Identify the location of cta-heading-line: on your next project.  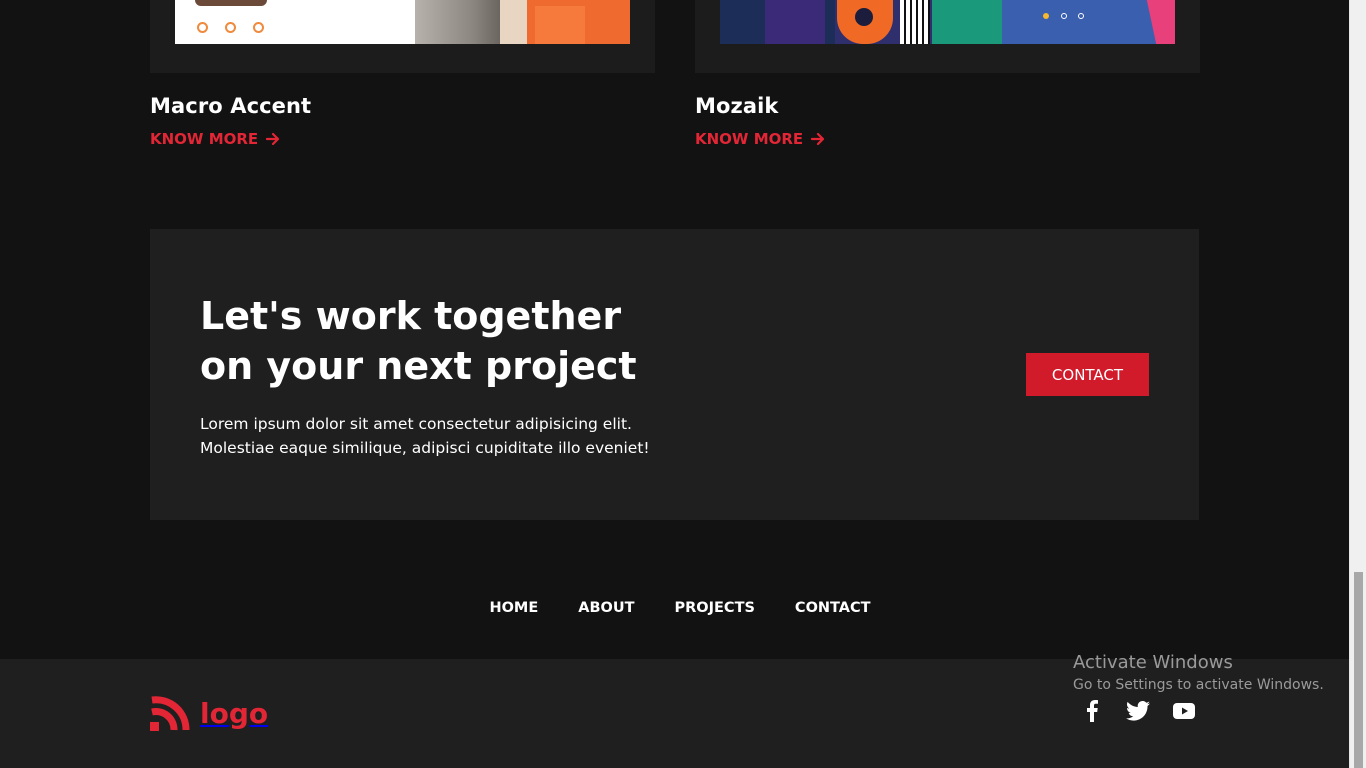
(418, 366).